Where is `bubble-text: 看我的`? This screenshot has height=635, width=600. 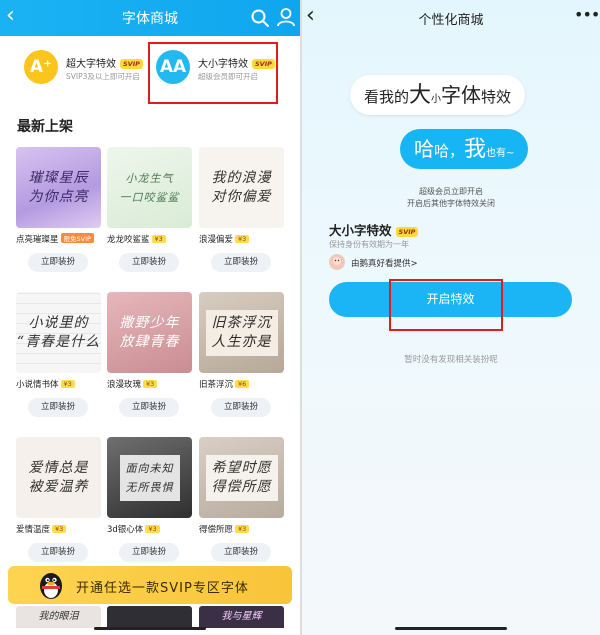 bubble-text: 看我的 is located at coordinates (387, 97).